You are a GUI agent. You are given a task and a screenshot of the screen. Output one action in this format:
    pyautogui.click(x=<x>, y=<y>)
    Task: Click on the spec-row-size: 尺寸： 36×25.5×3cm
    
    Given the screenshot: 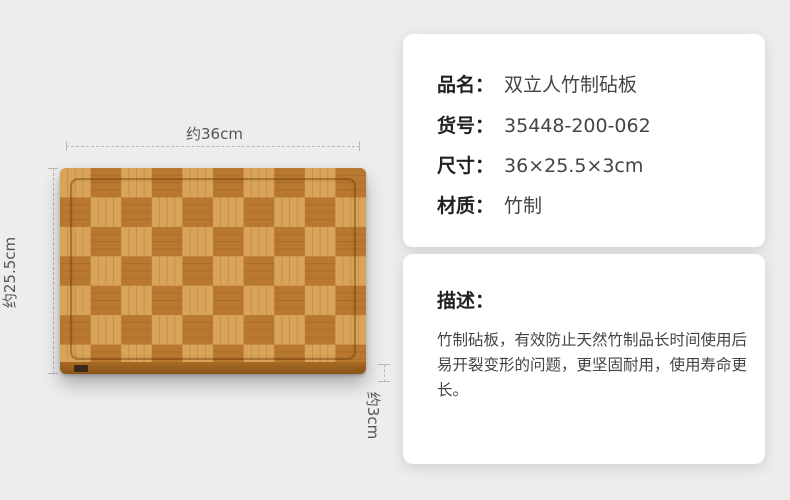 What is the action you would take?
    pyautogui.click(x=540, y=164)
    